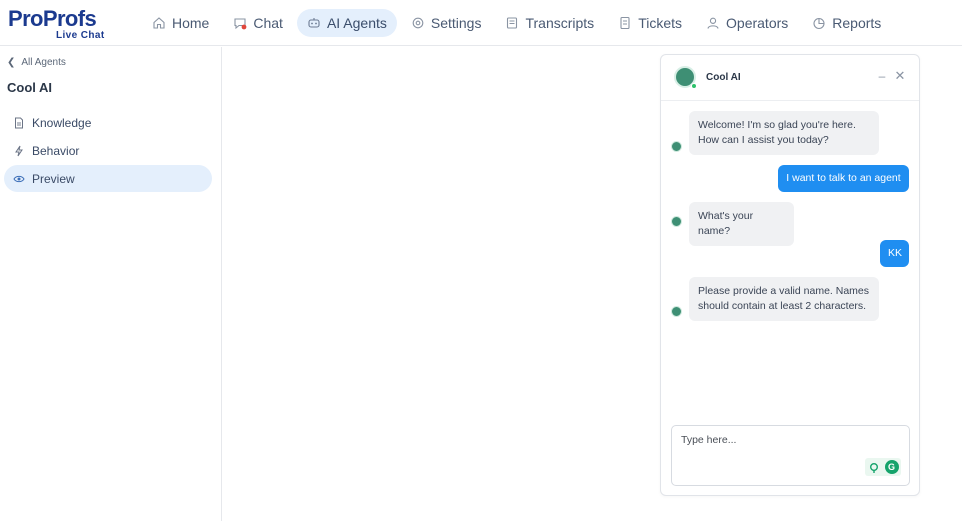  What do you see at coordinates (741, 224) in the screenshot?
I see `bot-message: What's your name?` at bounding box center [741, 224].